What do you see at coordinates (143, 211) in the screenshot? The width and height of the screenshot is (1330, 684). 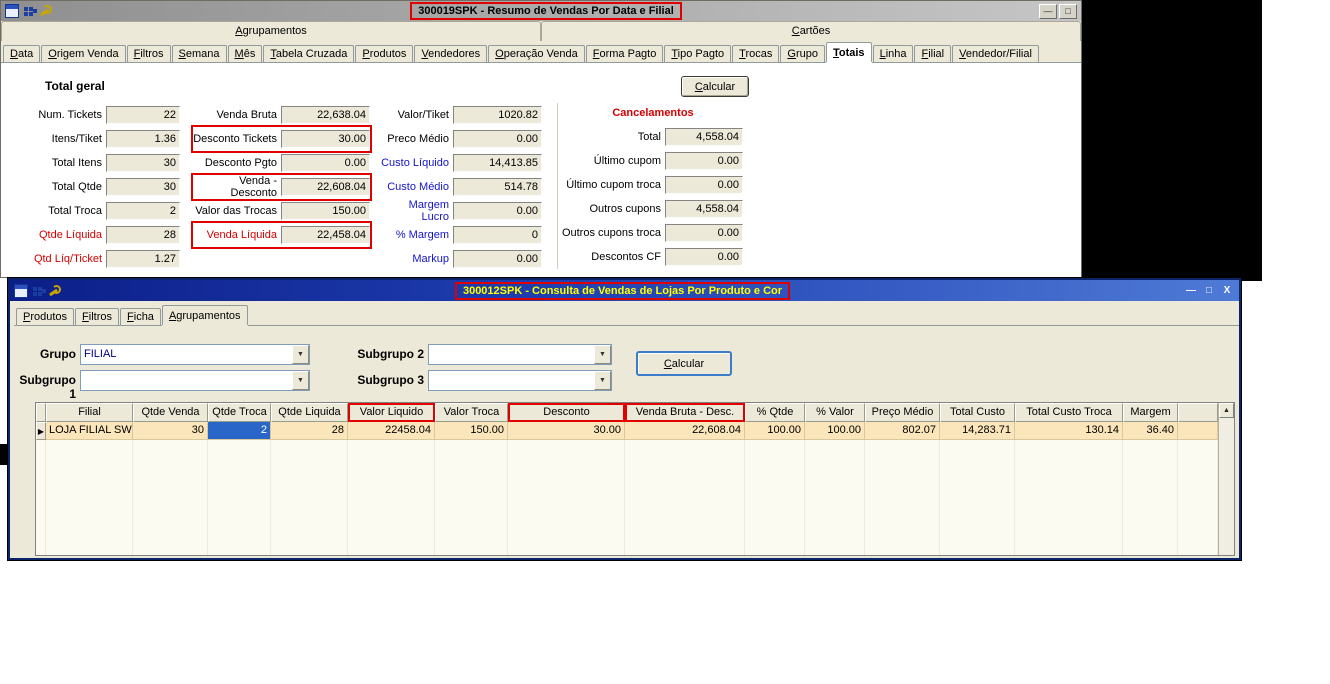 I see `field-value-total-troca: 2` at bounding box center [143, 211].